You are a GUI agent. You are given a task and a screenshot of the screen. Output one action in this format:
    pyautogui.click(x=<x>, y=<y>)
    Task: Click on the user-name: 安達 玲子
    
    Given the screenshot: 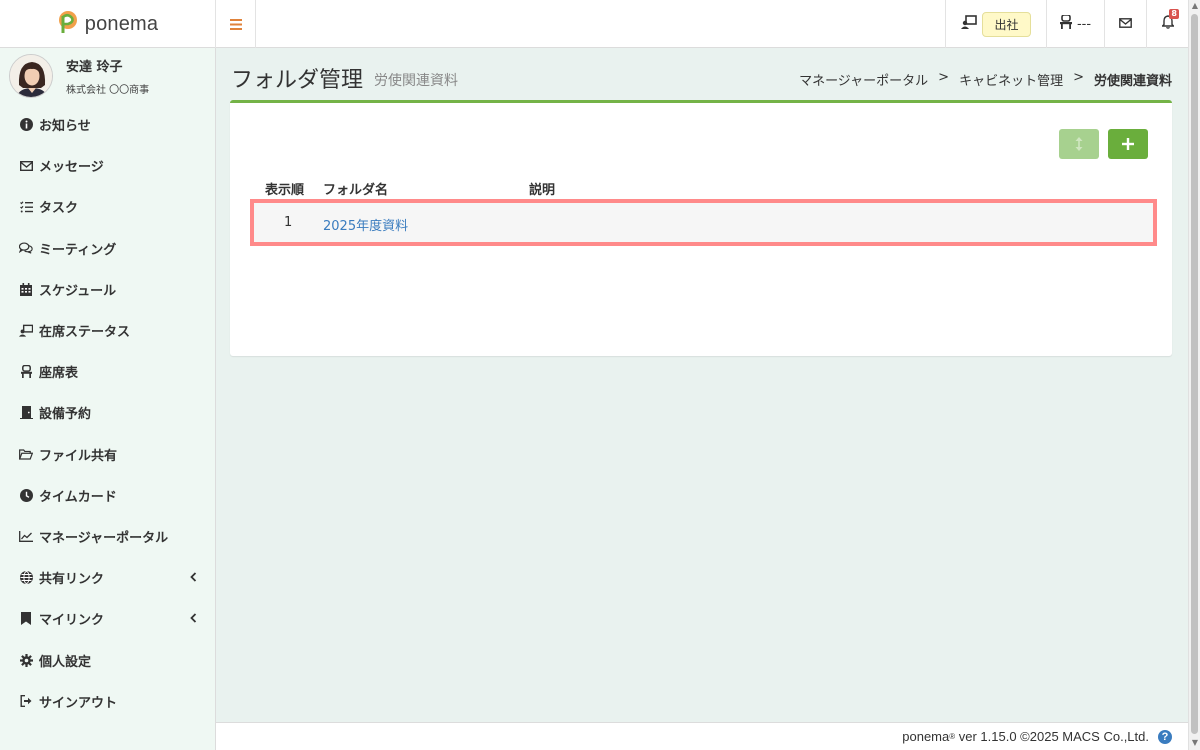 What is the action you would take?
    pyautogui.click(x=94, y=67)
    